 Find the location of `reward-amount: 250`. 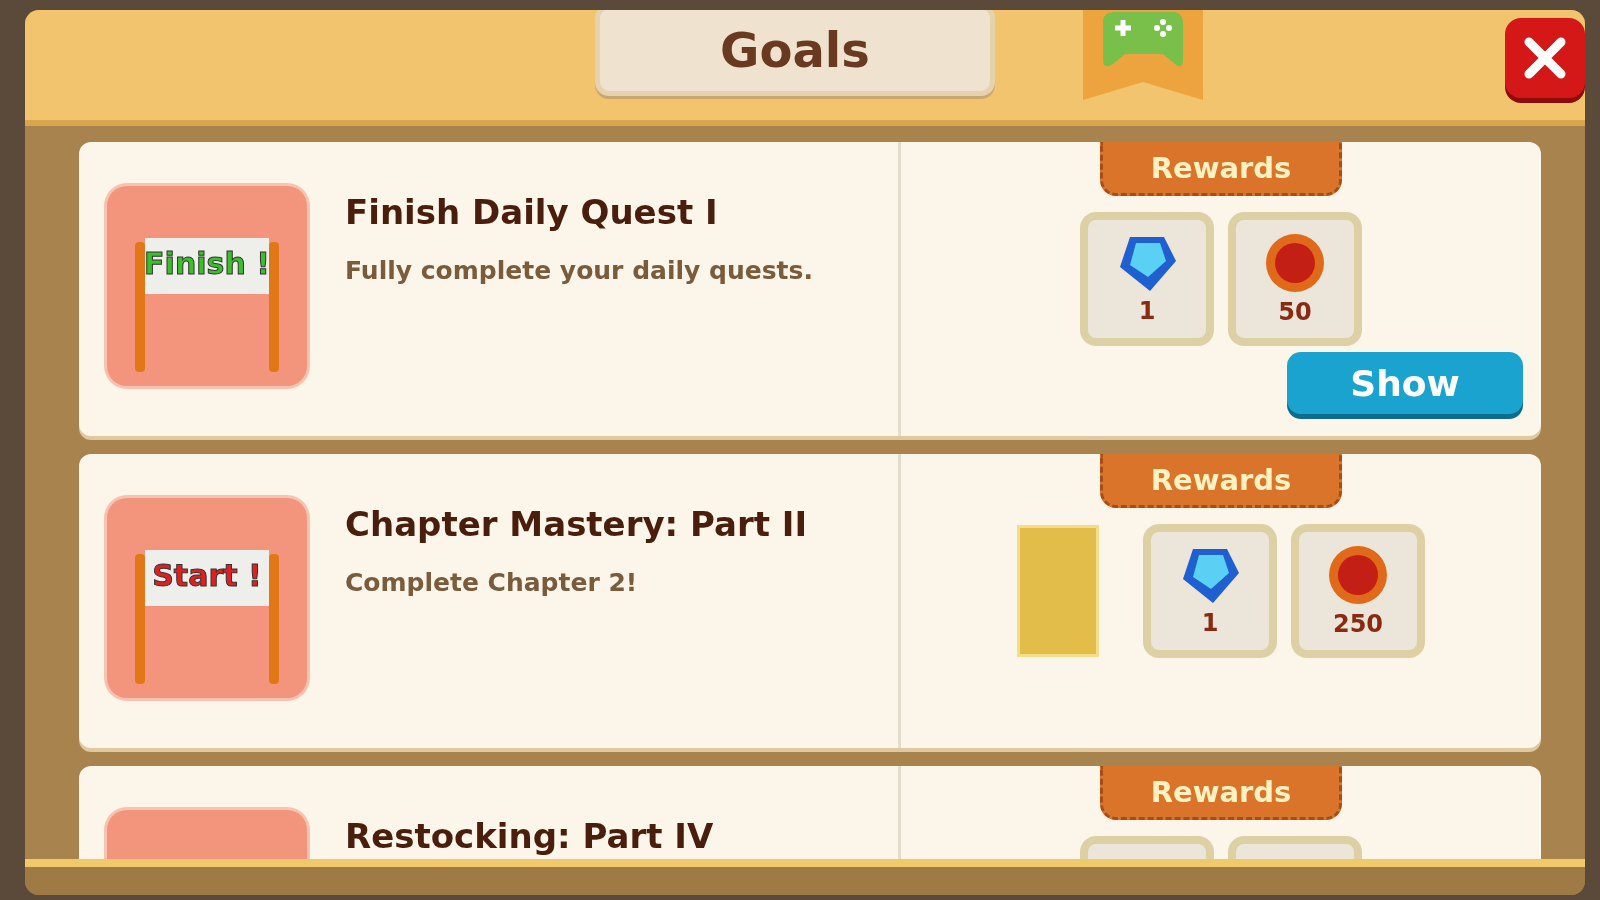

reward-amount: 250 is located at coordinates (1358, 624).